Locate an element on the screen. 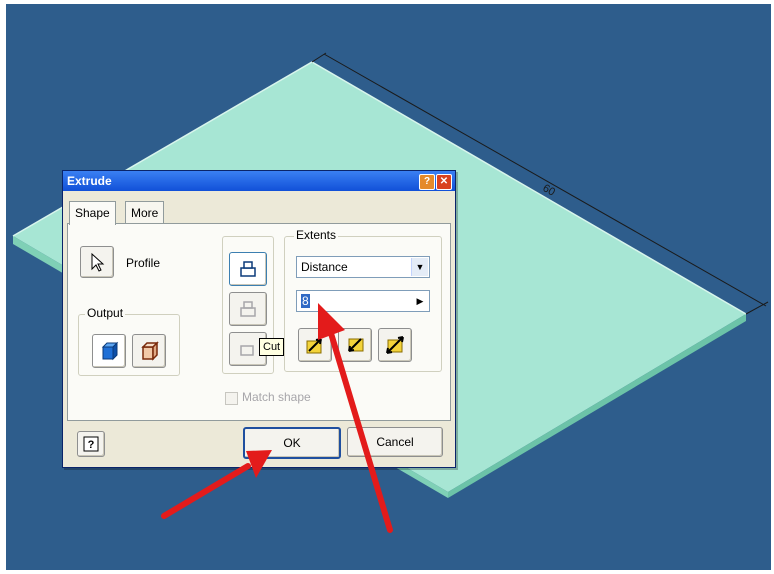 Image resolution: width=774 pixels, height=574 pixels. profile-select-button is located at coordinates (97, 262).